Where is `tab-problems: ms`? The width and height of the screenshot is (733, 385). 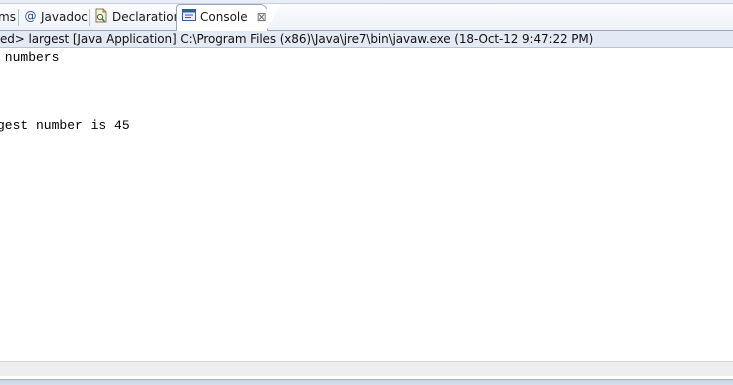 tab-problems: ms is located at coordinates (8, 17).